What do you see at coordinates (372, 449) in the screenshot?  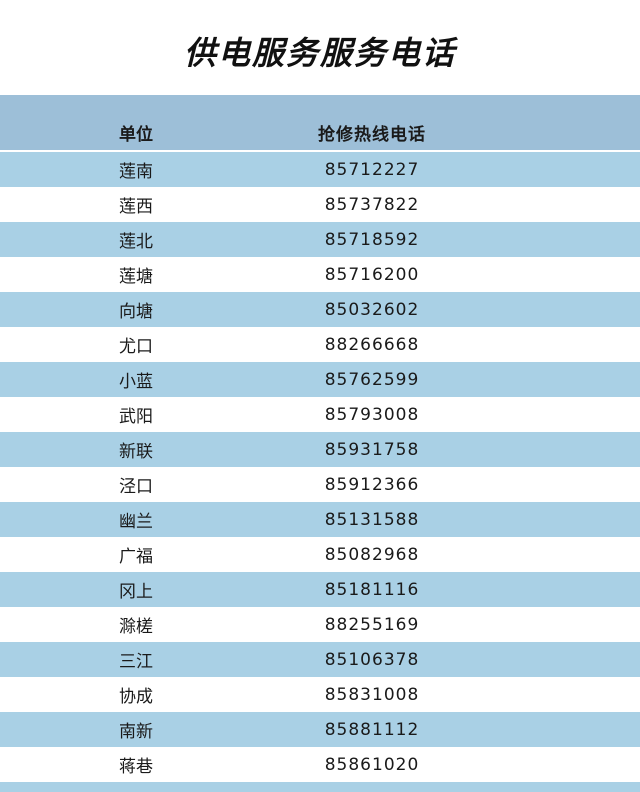 I see `phone-cell: 85931758` at bounding box center [372, 449].